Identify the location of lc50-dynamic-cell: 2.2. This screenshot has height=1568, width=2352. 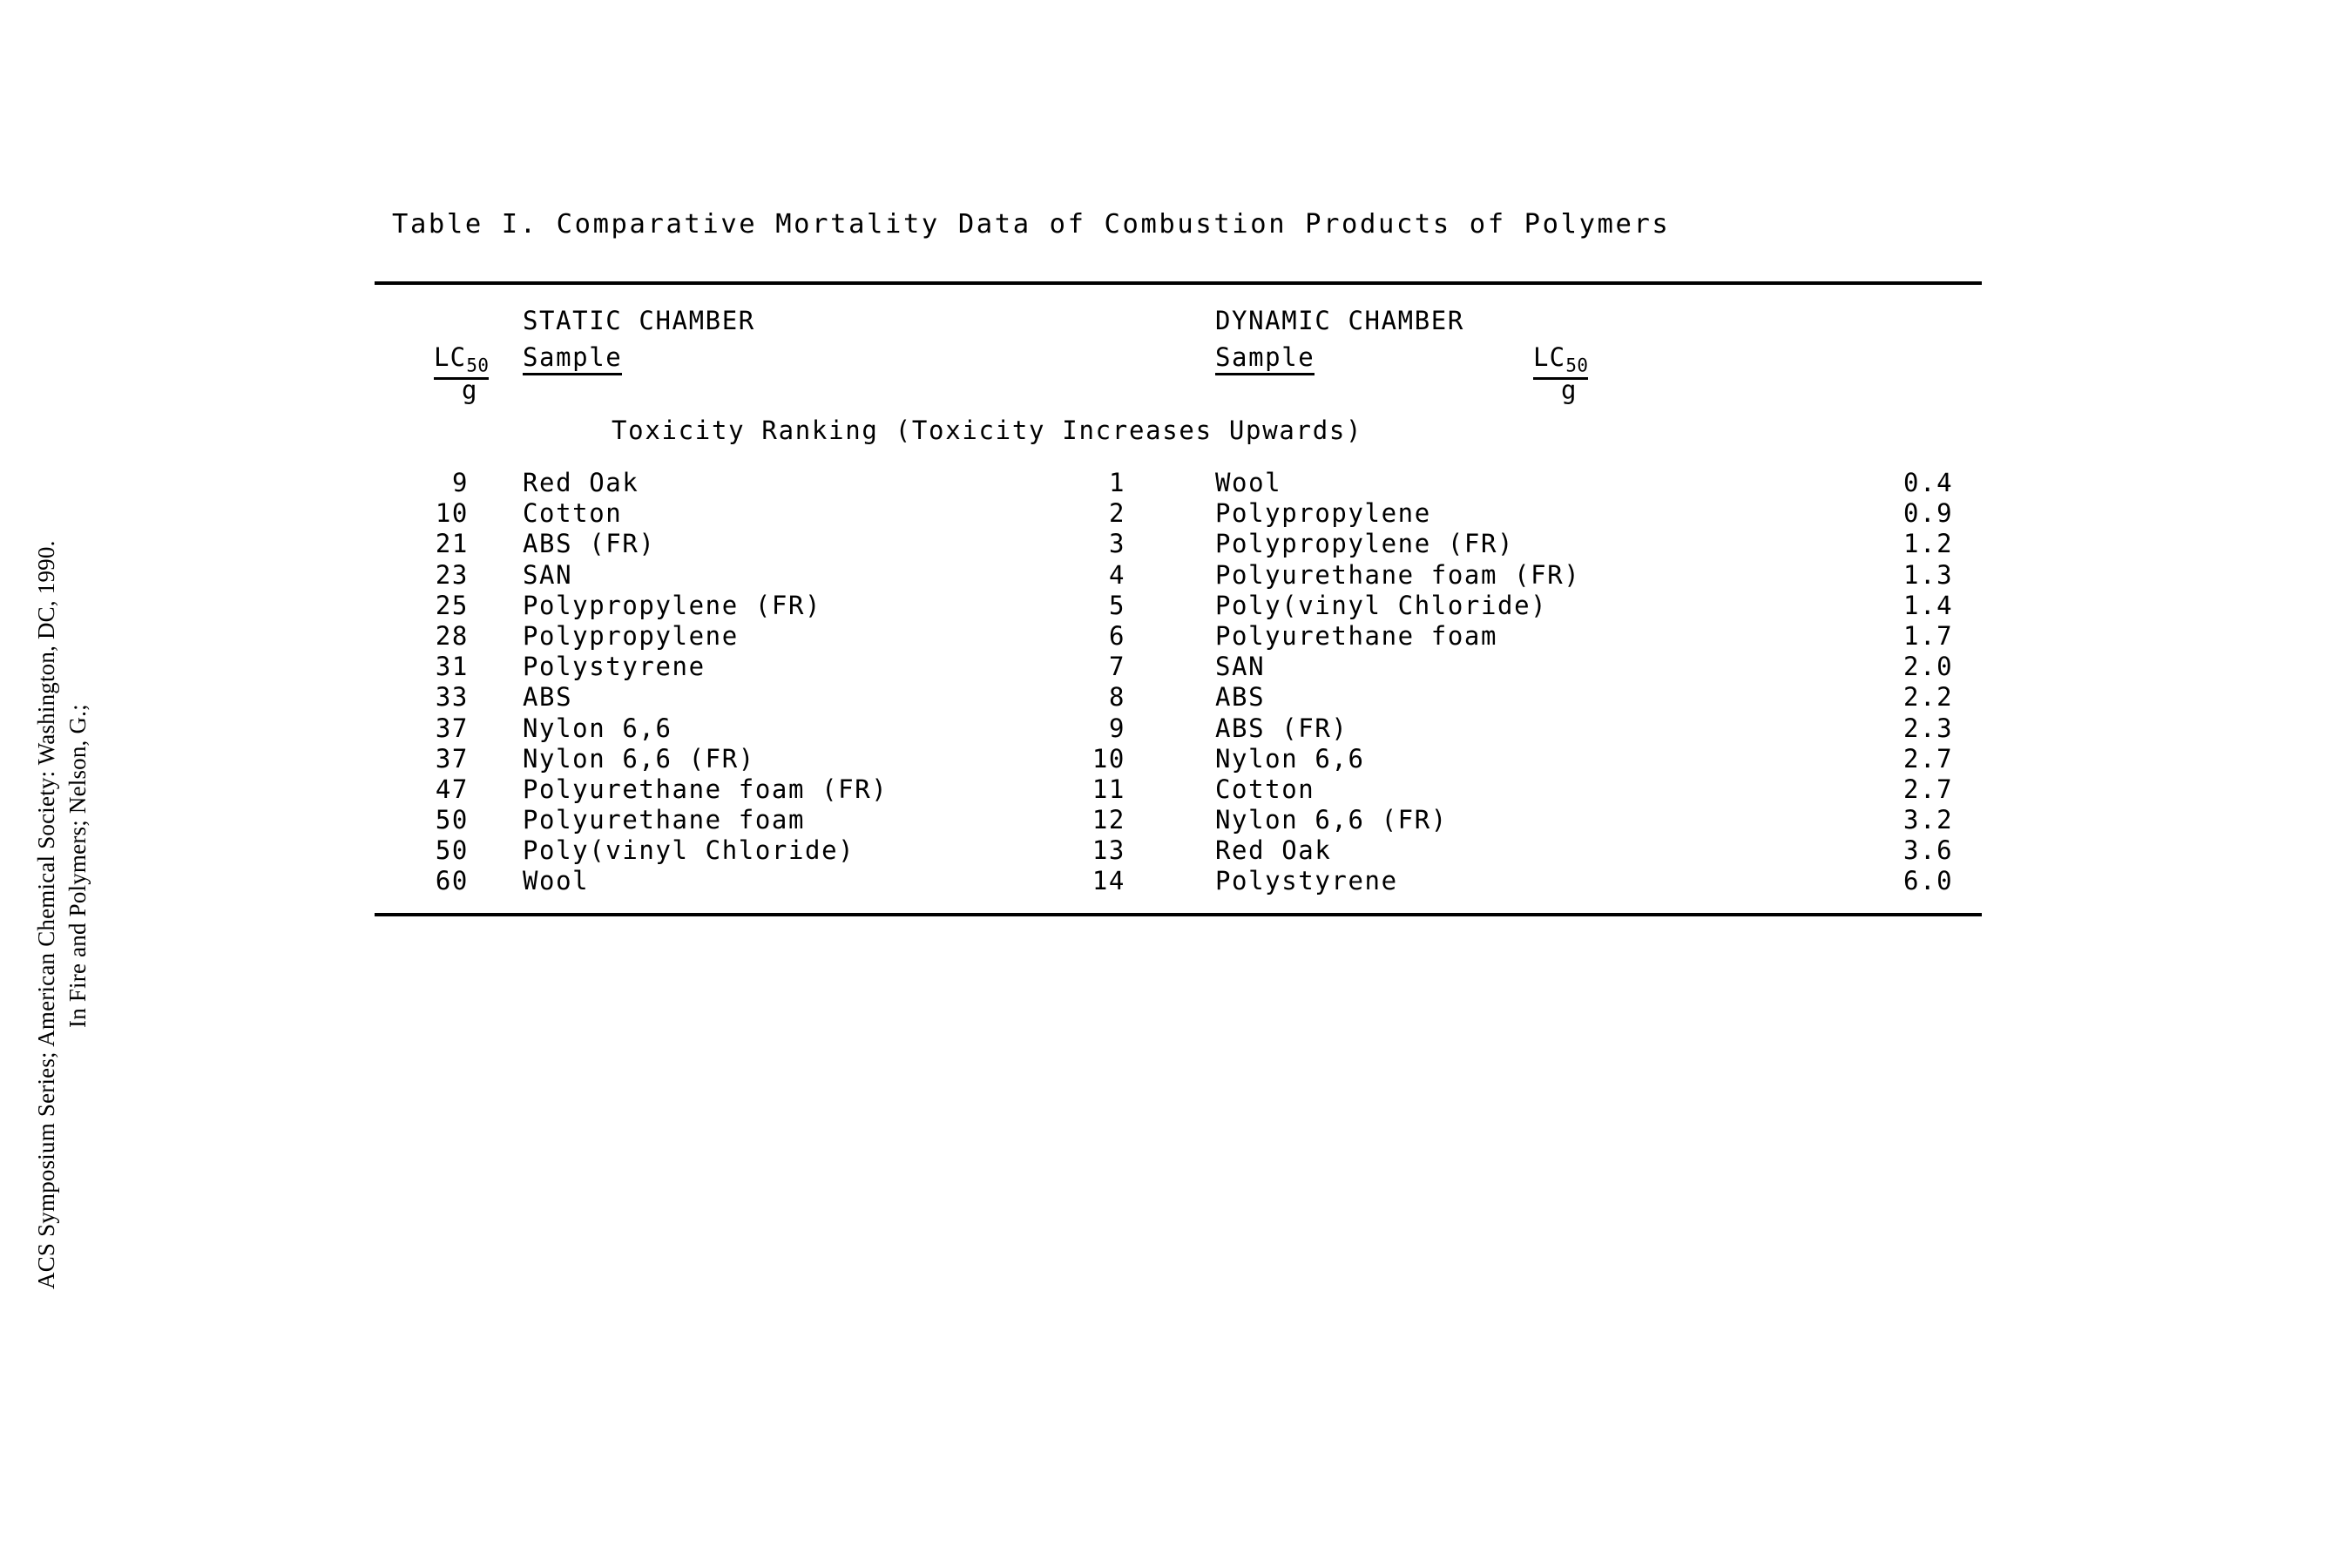
(1928, 697).